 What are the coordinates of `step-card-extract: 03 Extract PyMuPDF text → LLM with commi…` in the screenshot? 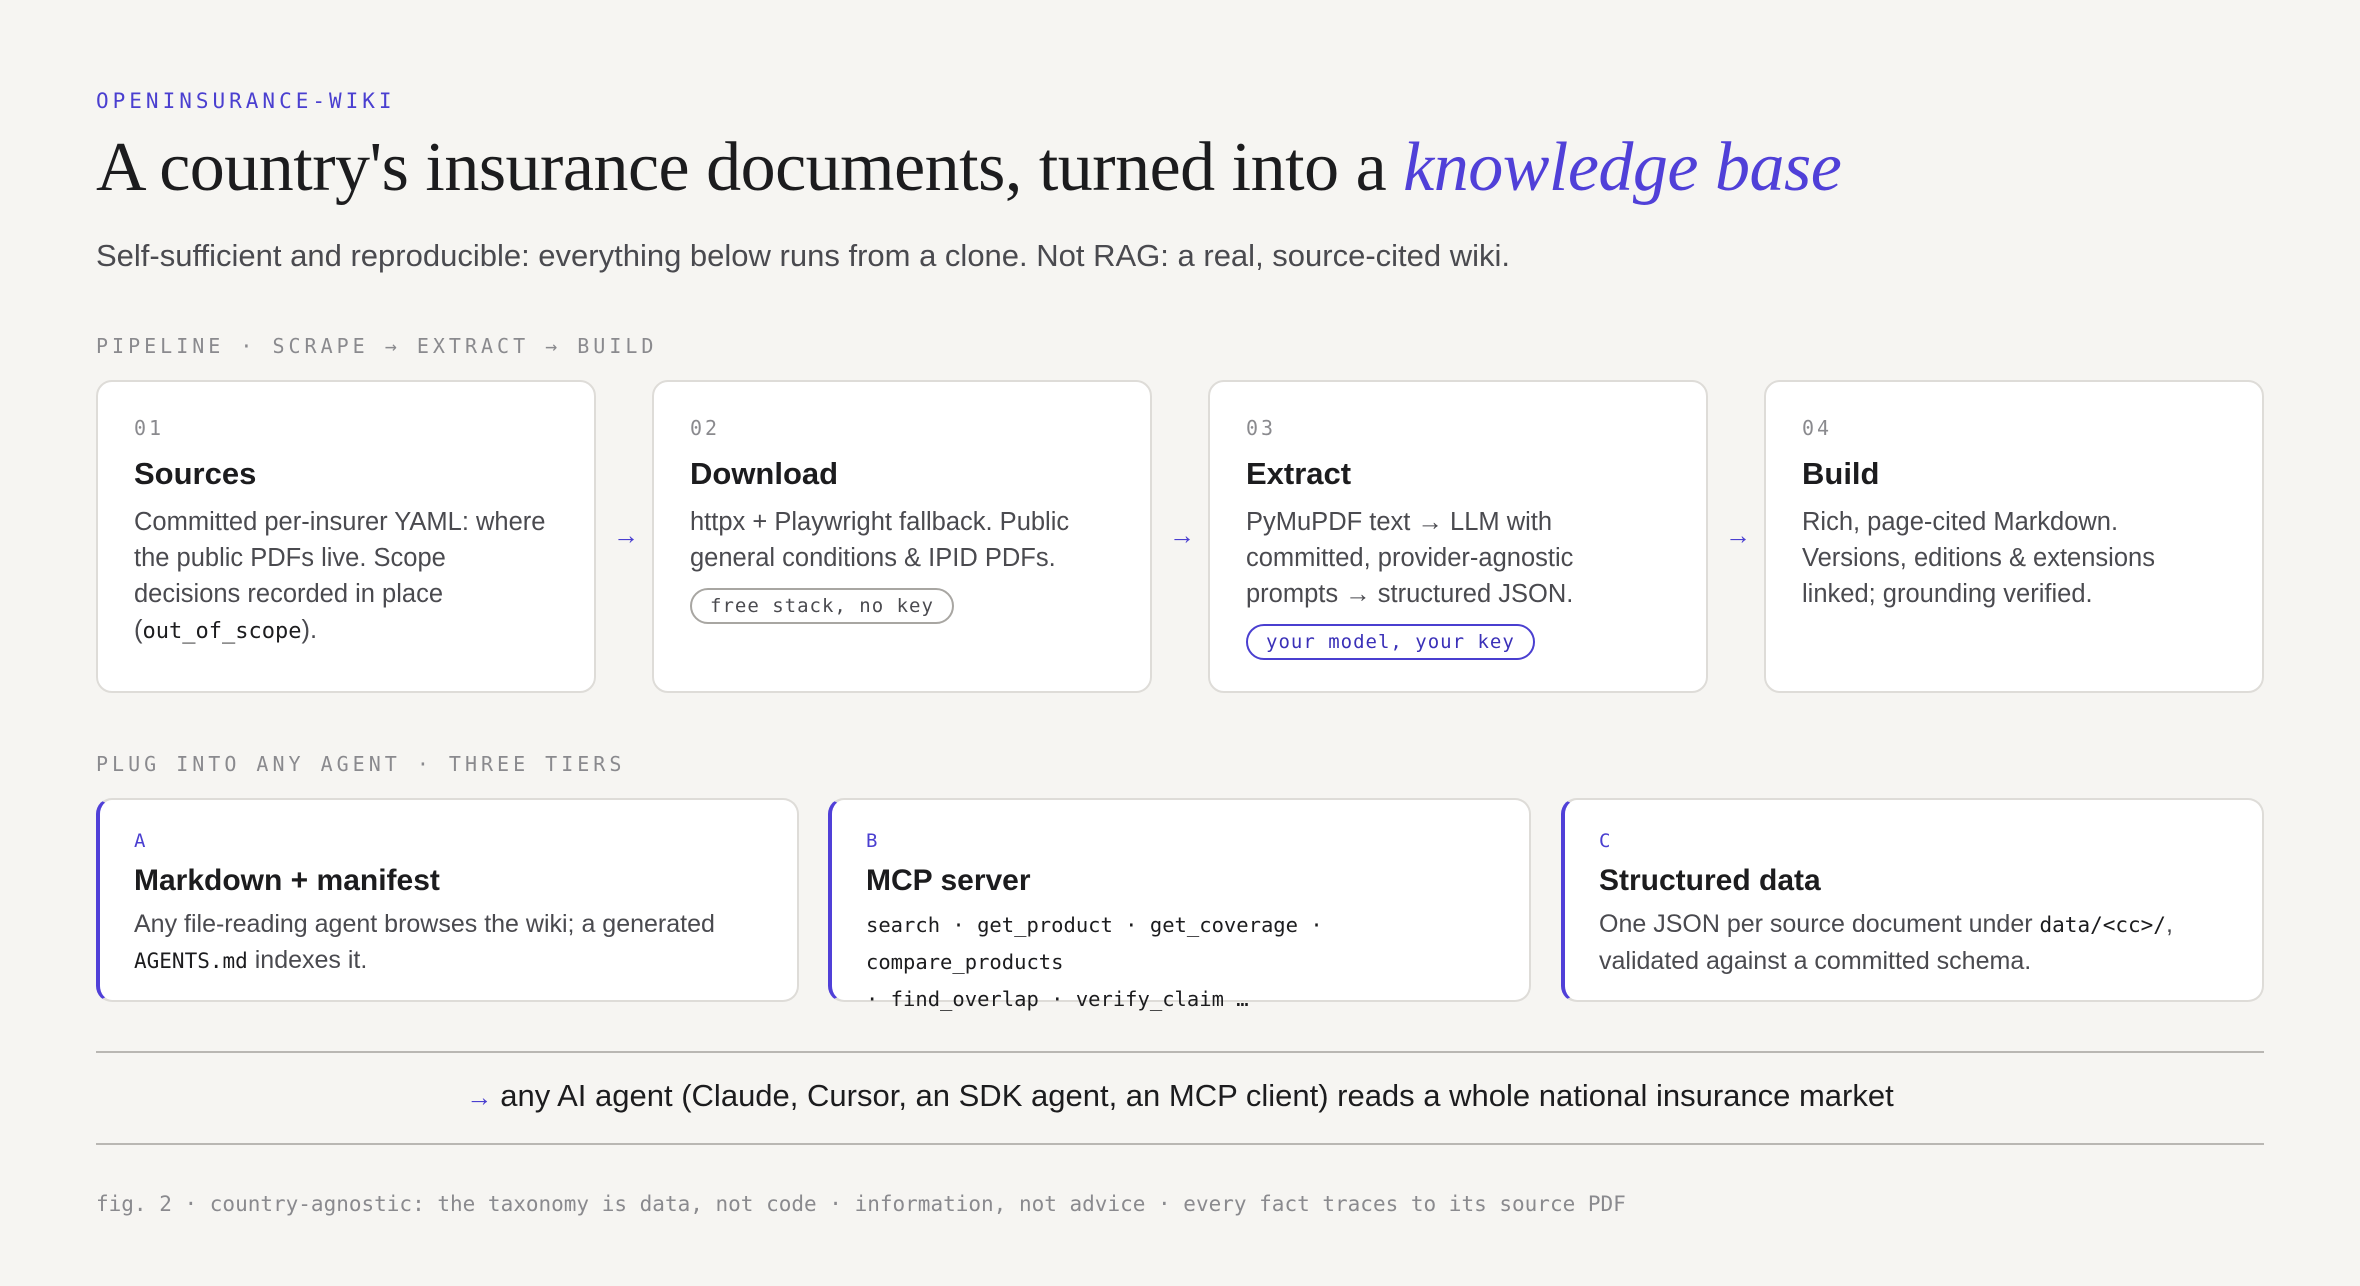 It's located at (1458, 536).